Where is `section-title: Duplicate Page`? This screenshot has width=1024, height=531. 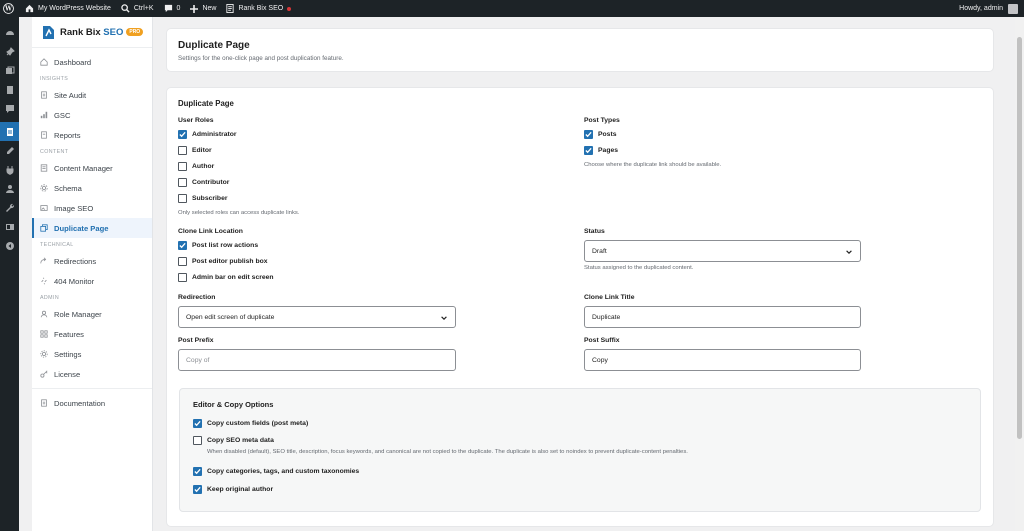 section-title: Duplicate Page is located at coordinates (206, 103).